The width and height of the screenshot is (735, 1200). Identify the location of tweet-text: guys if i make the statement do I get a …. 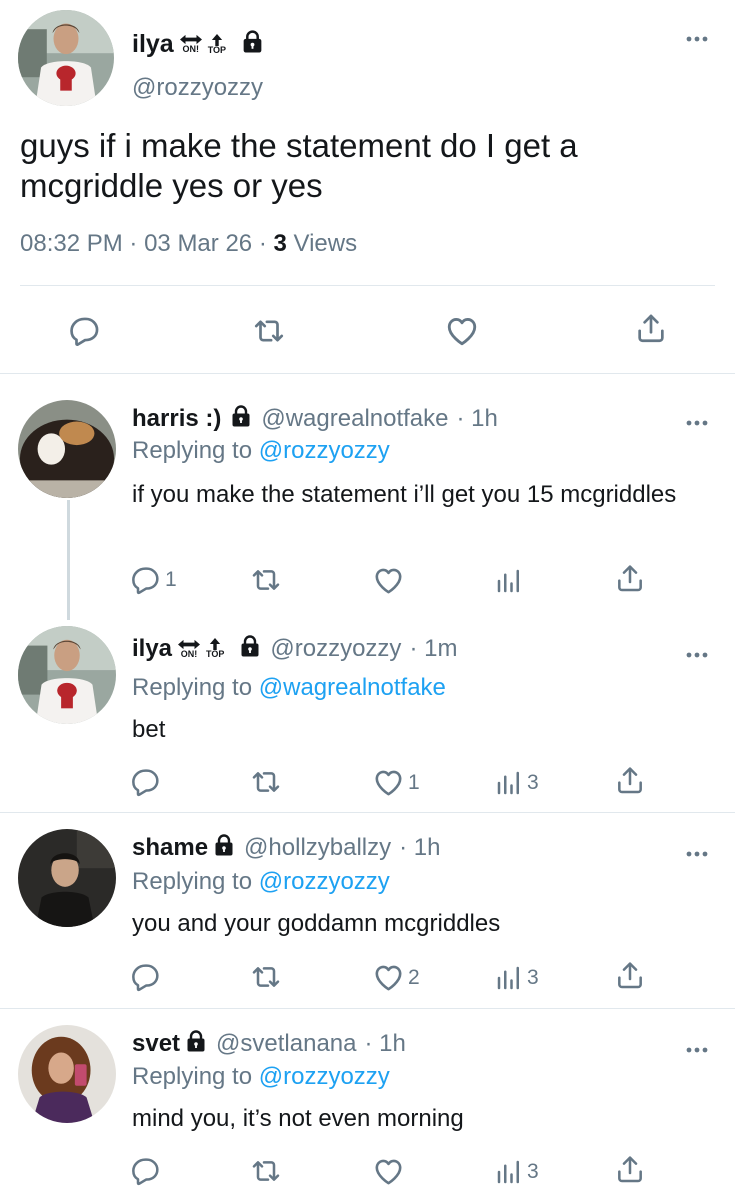
(299, 165).